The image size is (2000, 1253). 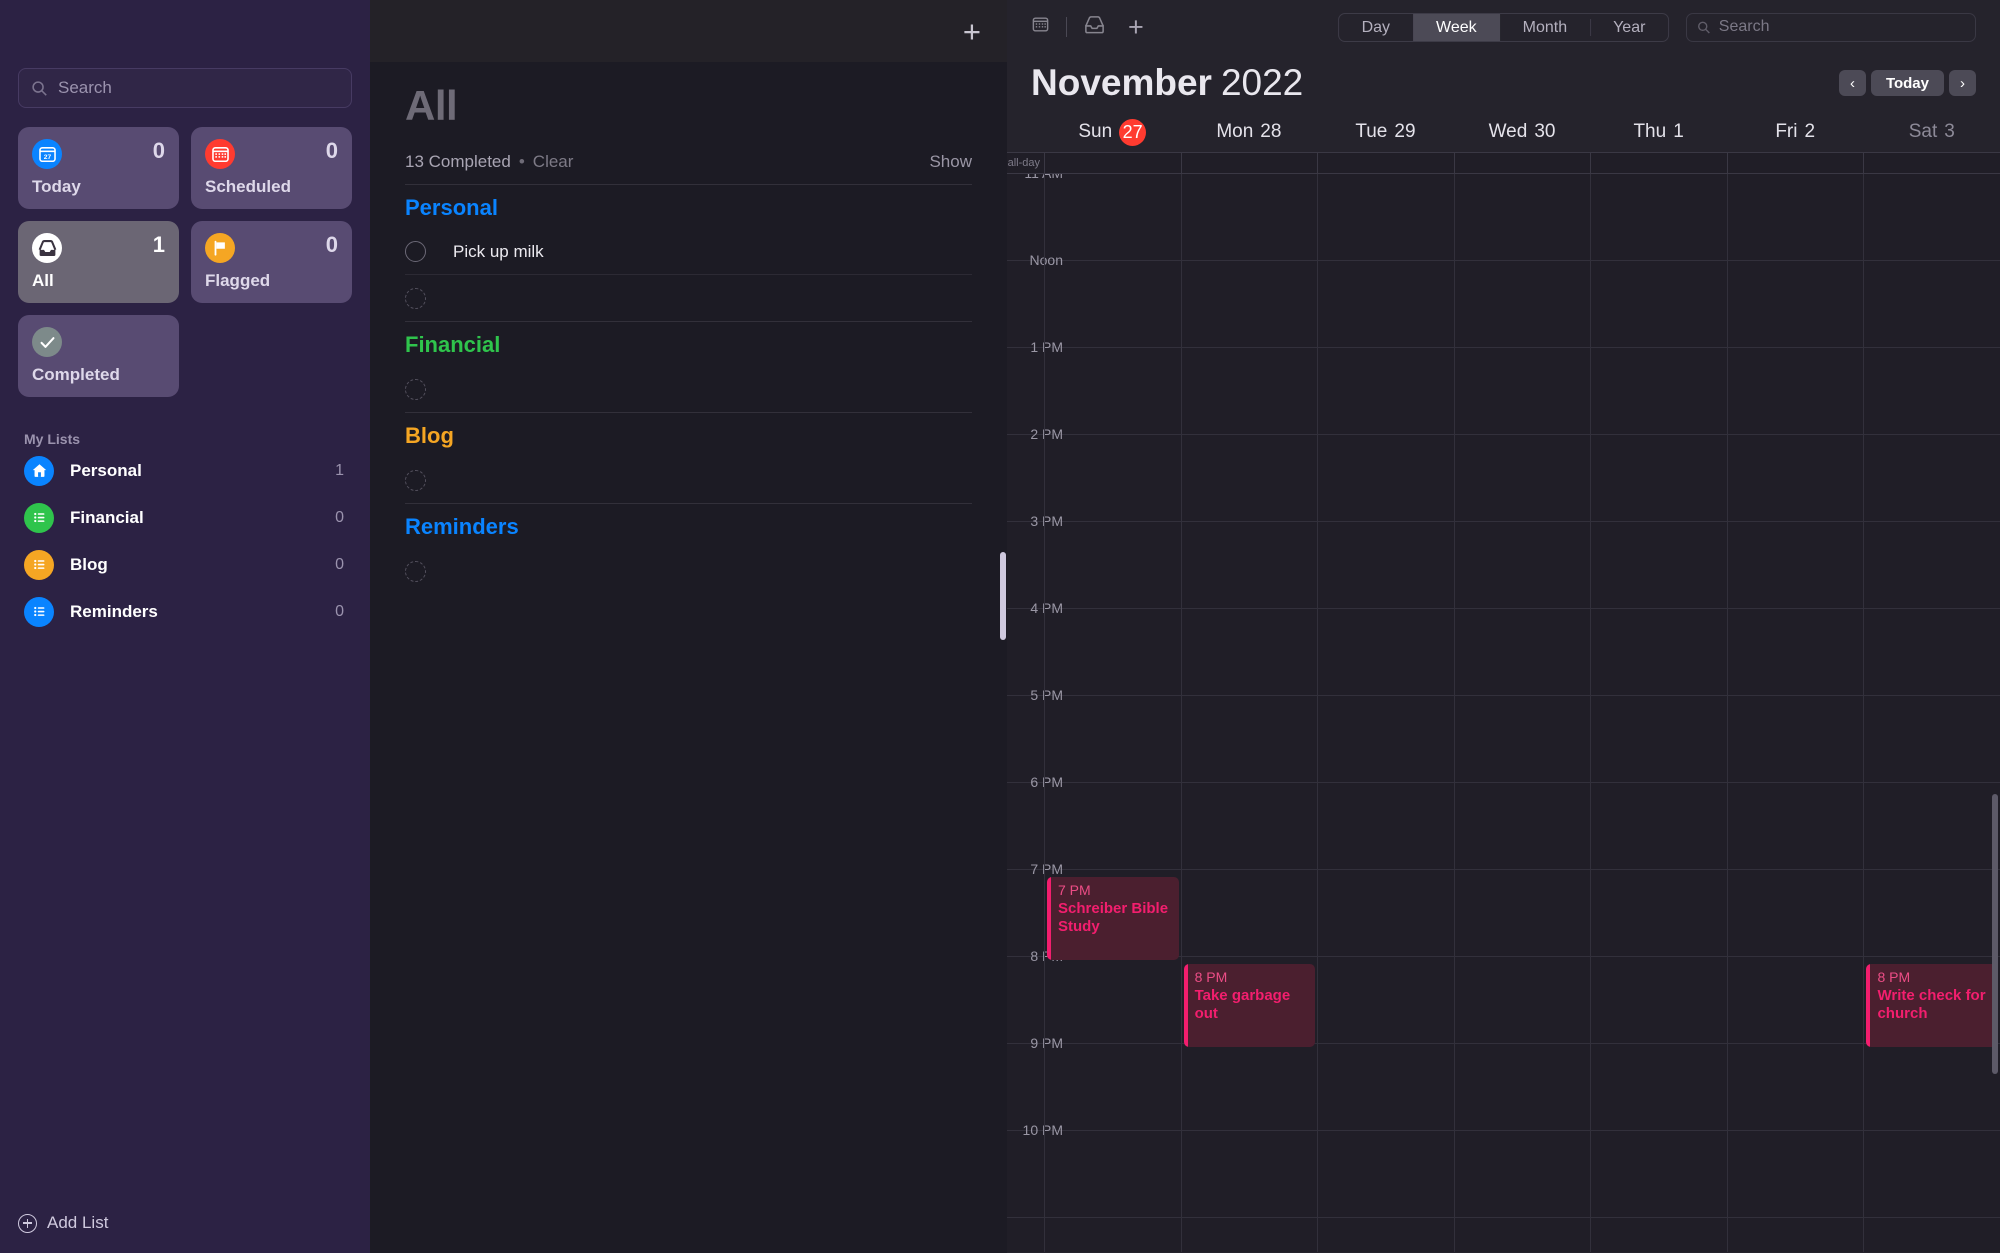 I want to click on checkmark-icon, so click(x=47, y=342).